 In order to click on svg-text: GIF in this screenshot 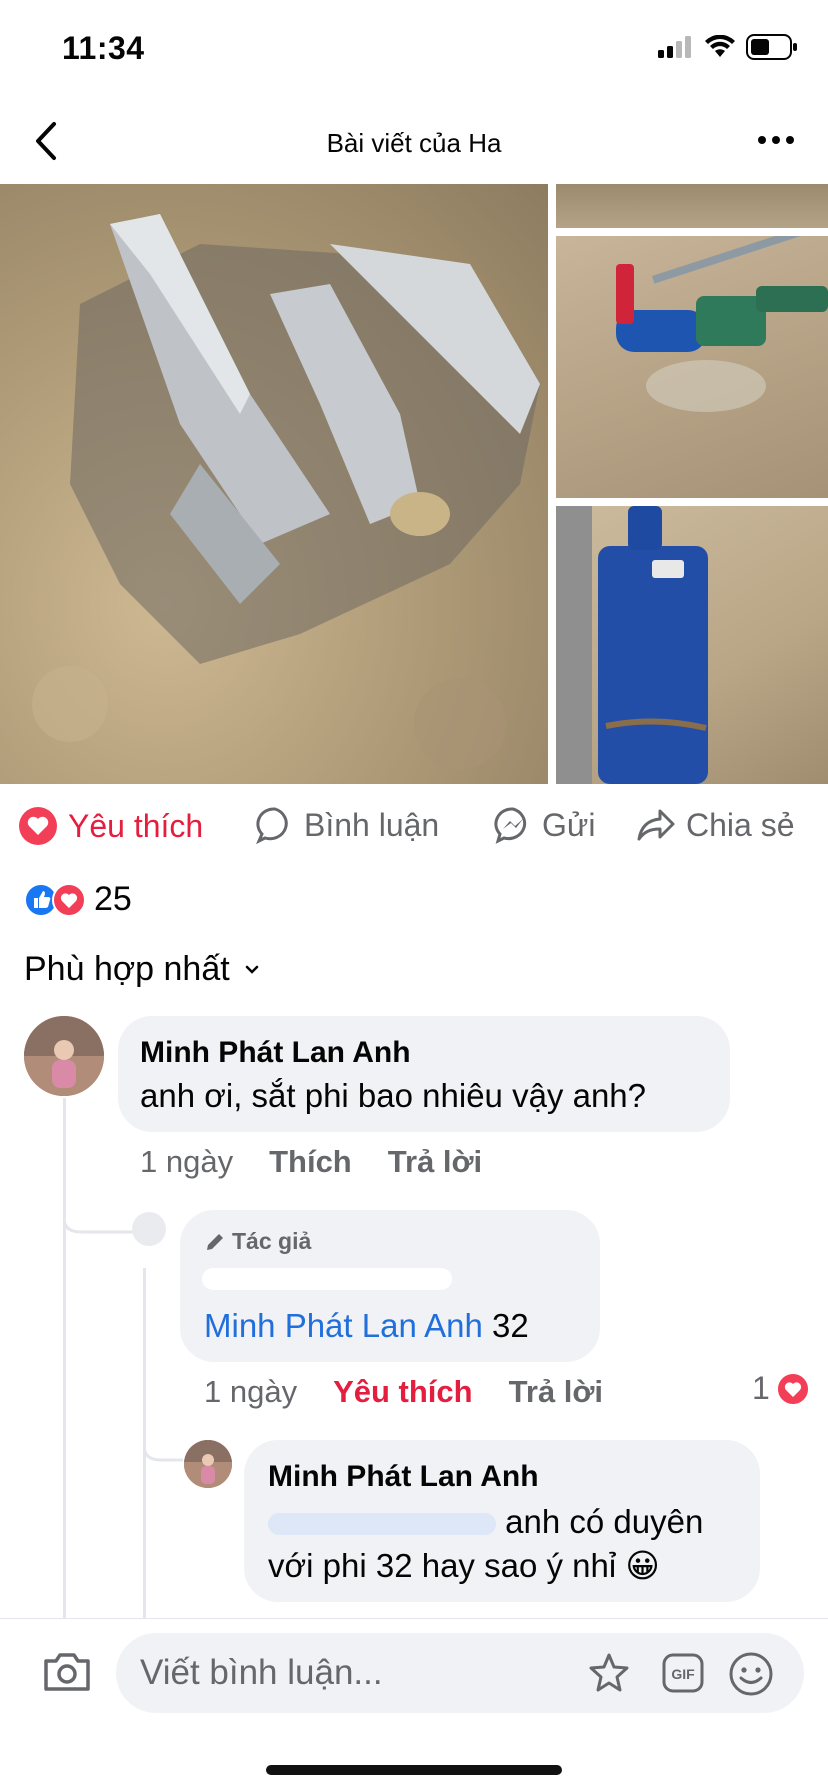, I will do `click(683, 1674)`.